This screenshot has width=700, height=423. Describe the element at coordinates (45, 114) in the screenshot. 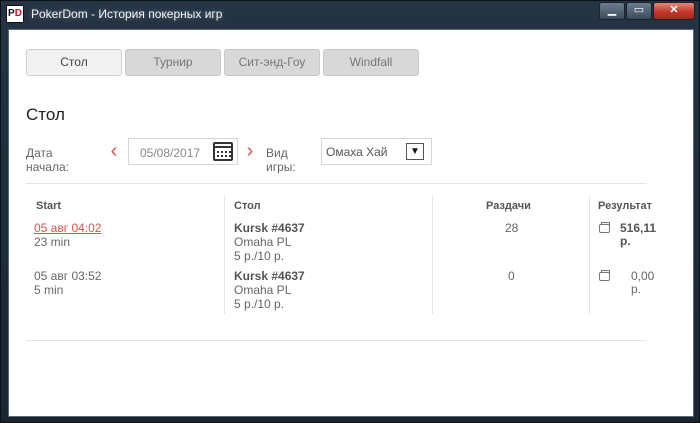

I see `page-title: Стол` at that location.